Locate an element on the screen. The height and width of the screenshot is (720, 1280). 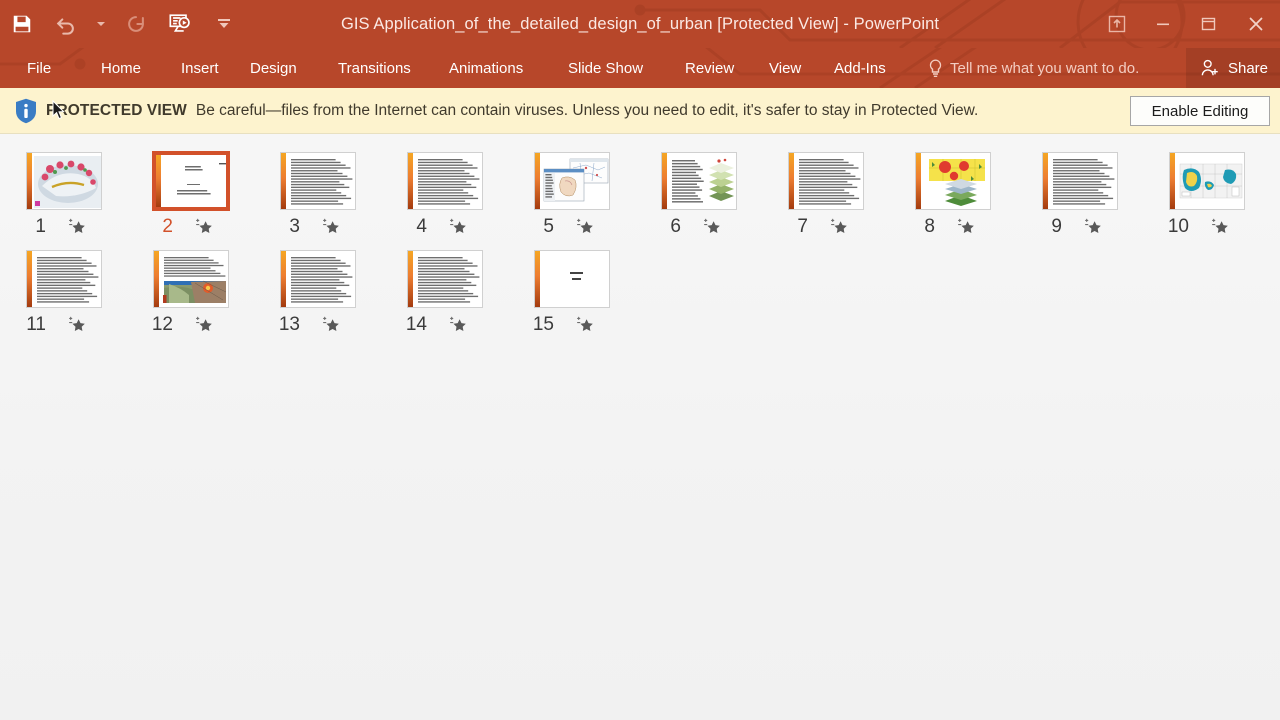
slide-cell-2: 2 is located at coordinates (190, 194).